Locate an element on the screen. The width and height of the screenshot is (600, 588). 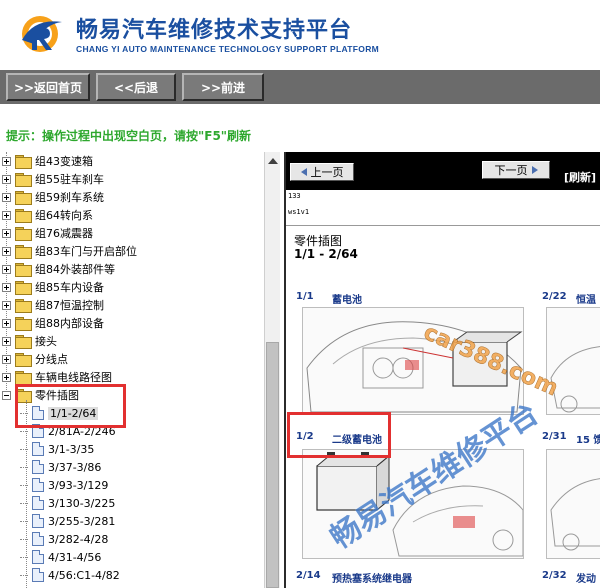
tree-item: 接头 is located at coordinates (28, 341).